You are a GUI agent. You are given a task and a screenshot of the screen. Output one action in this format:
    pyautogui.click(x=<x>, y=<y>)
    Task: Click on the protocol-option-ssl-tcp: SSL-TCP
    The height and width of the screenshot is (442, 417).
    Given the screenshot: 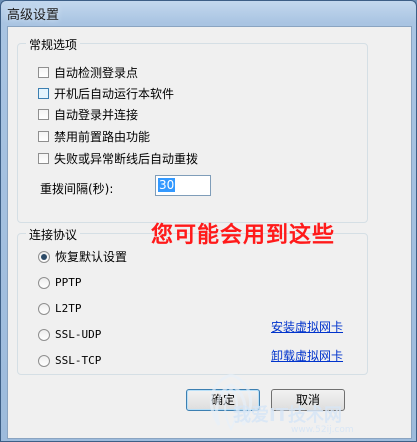 What is the action you would take?
    pyautogui.click(x=69, y=360)
    